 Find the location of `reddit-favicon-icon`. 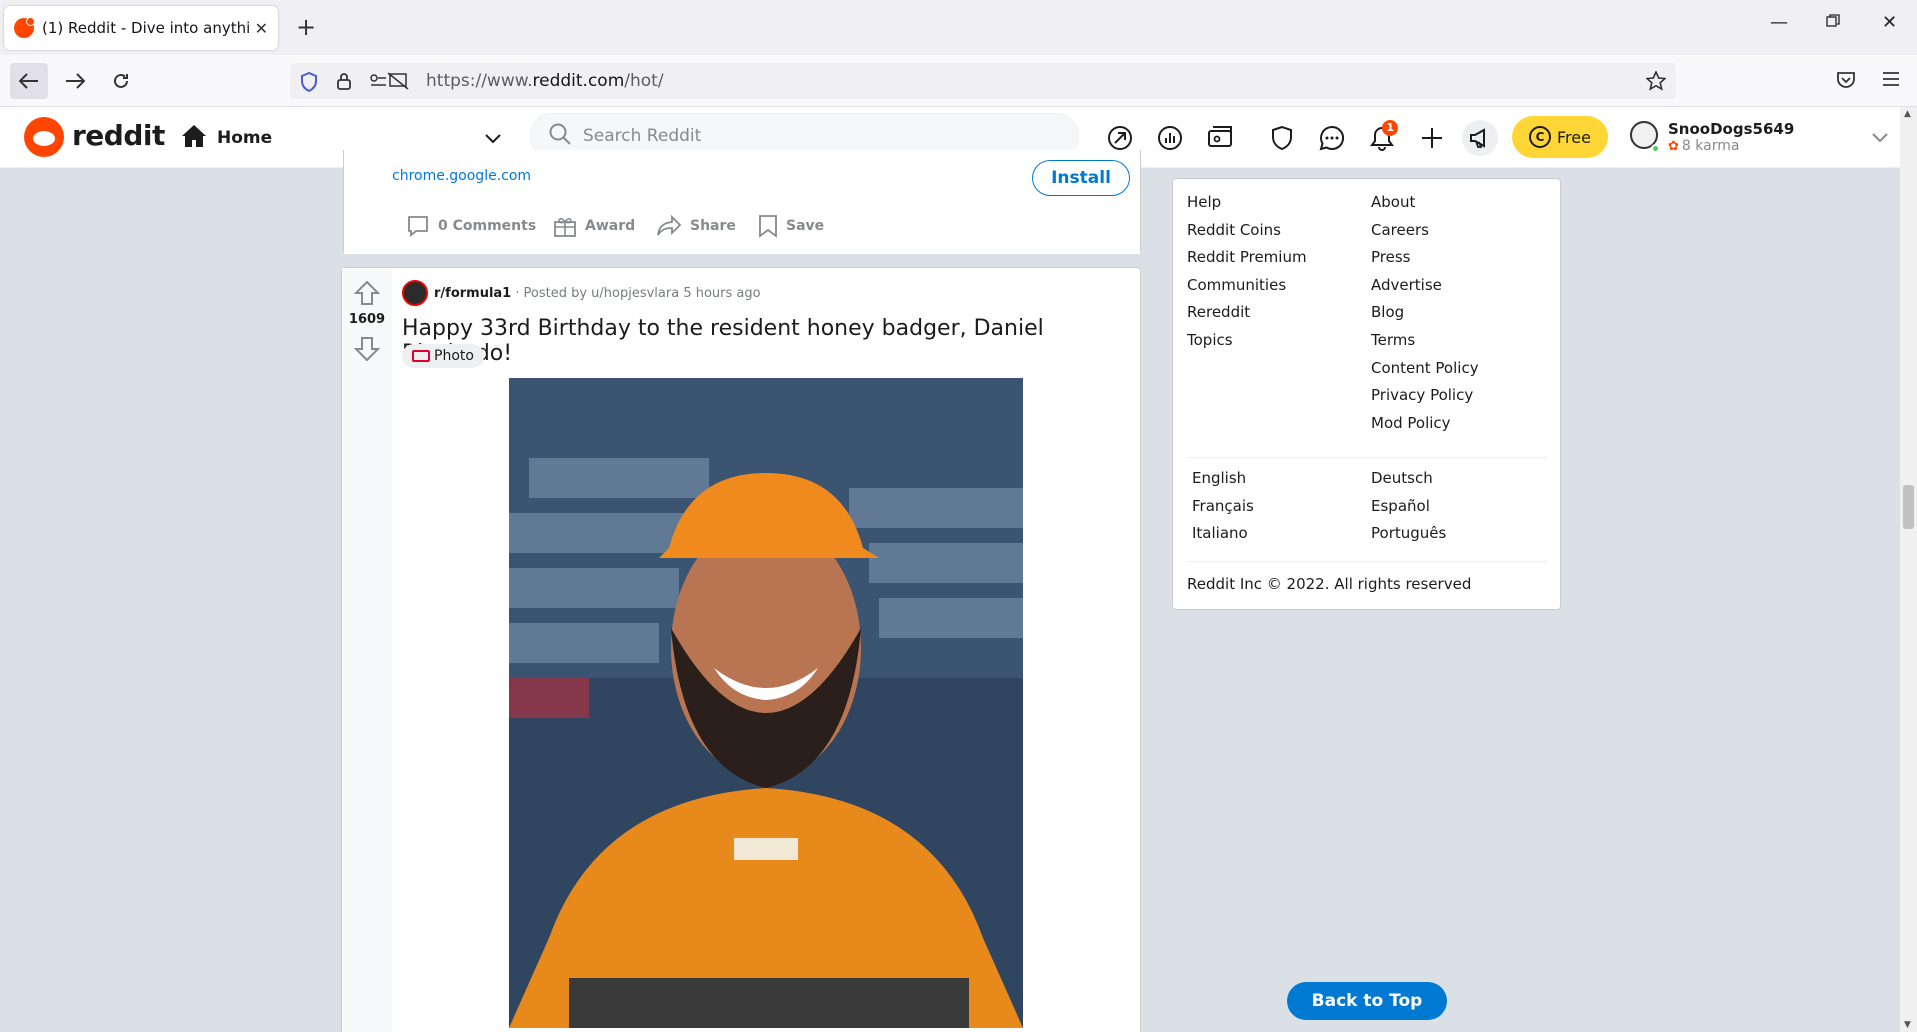

reddit-favicon-icon is located at coordinates (24, 27).